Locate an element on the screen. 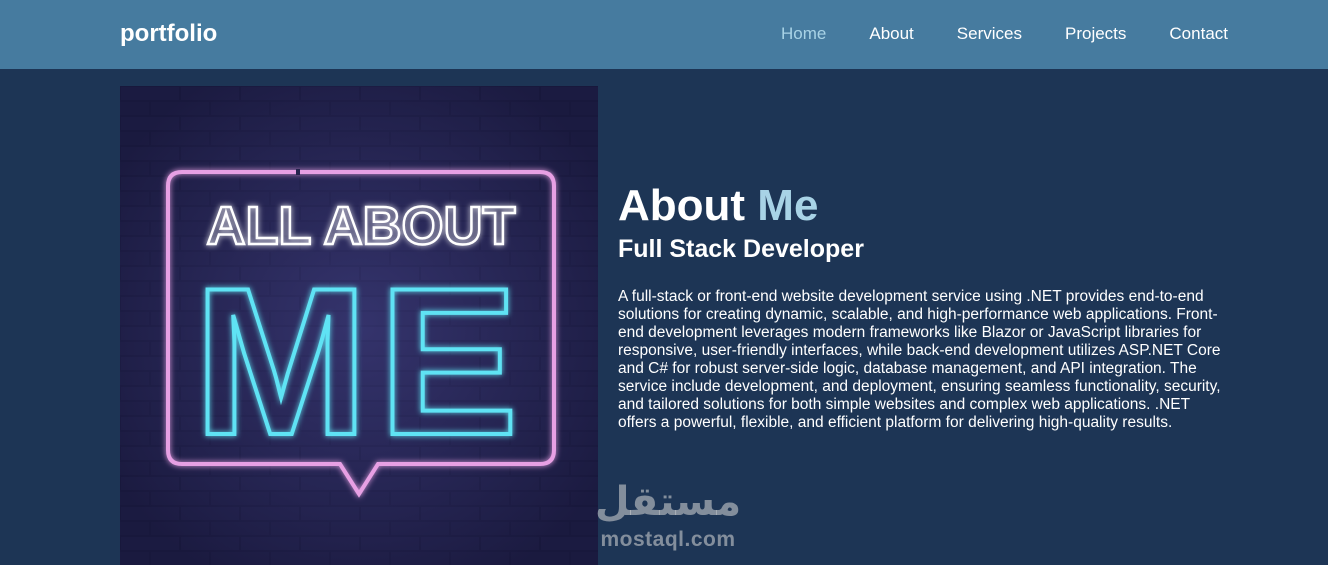 This screenshot has width=1328, height=565. watermark-arabic: مستقل is located at coordinates (668, 502).